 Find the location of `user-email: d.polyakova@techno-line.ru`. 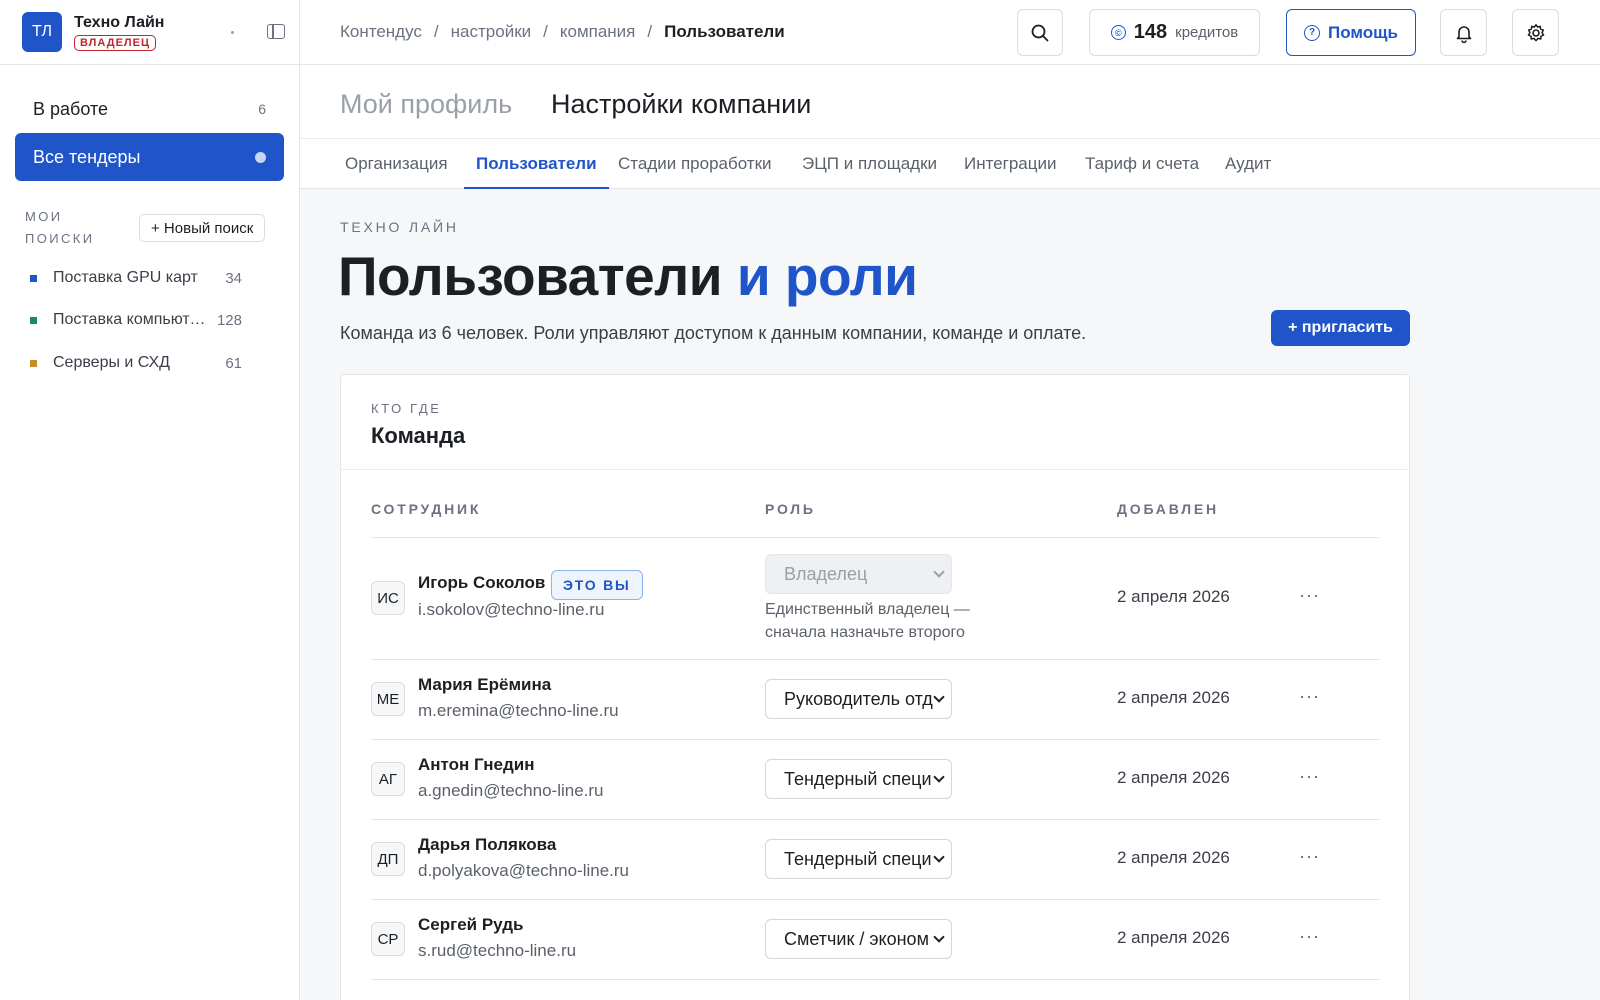

user-email: d.polyakova@techno-line.ru is located at coordinates (523, 870).